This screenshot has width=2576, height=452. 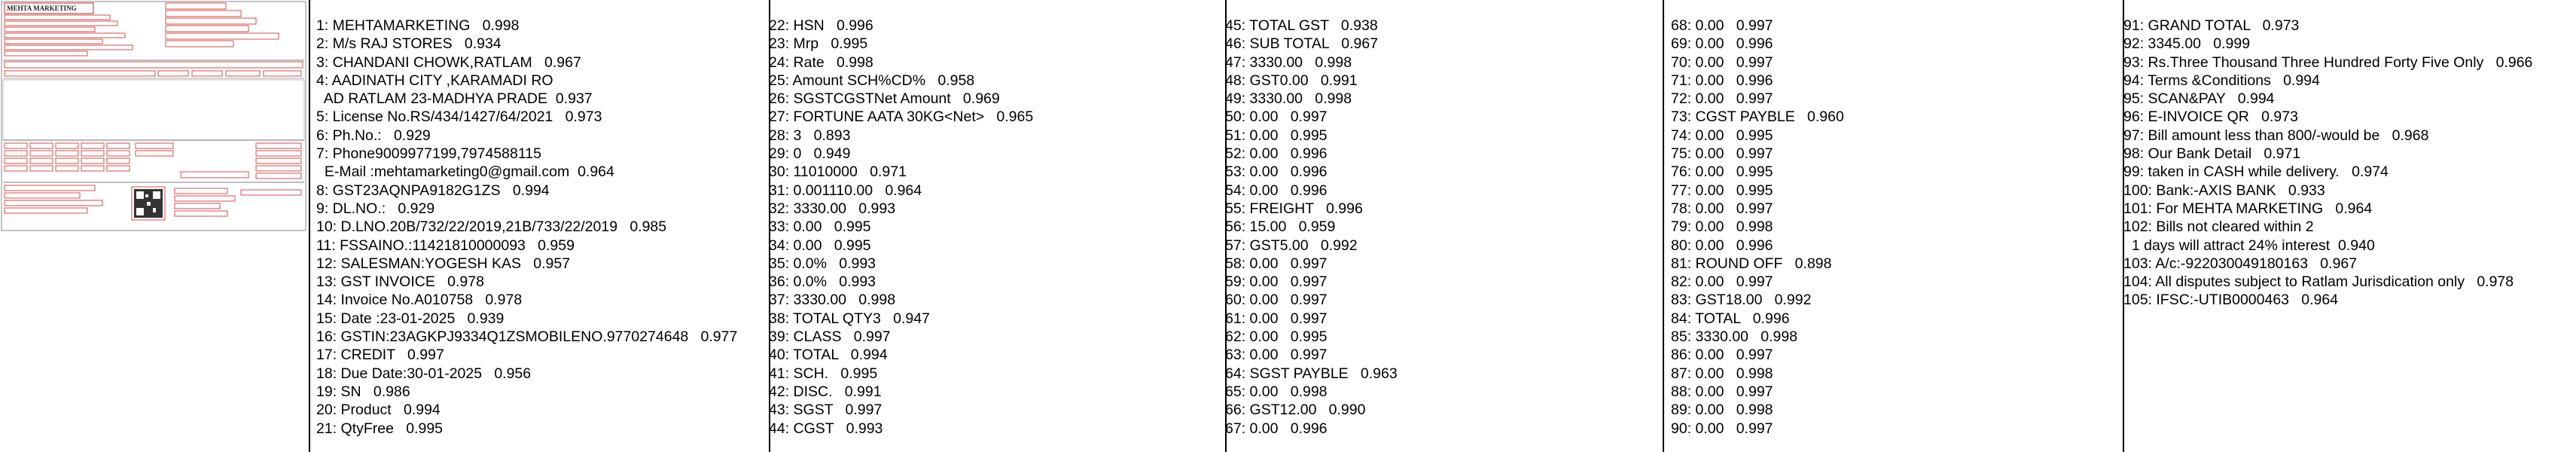 I want to click on thumbnail-header-text: MEHTA MARKETING, so click(x=42, y=8).